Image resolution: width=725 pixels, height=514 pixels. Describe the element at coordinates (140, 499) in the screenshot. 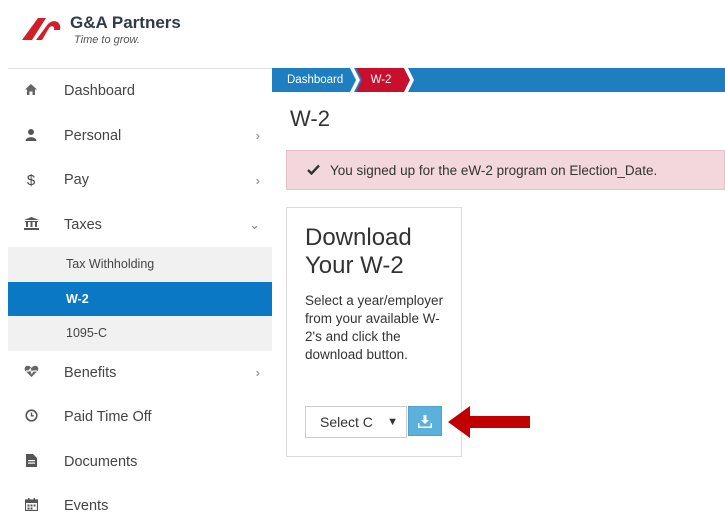

I see `sidebar-item-events: Events` at that location.